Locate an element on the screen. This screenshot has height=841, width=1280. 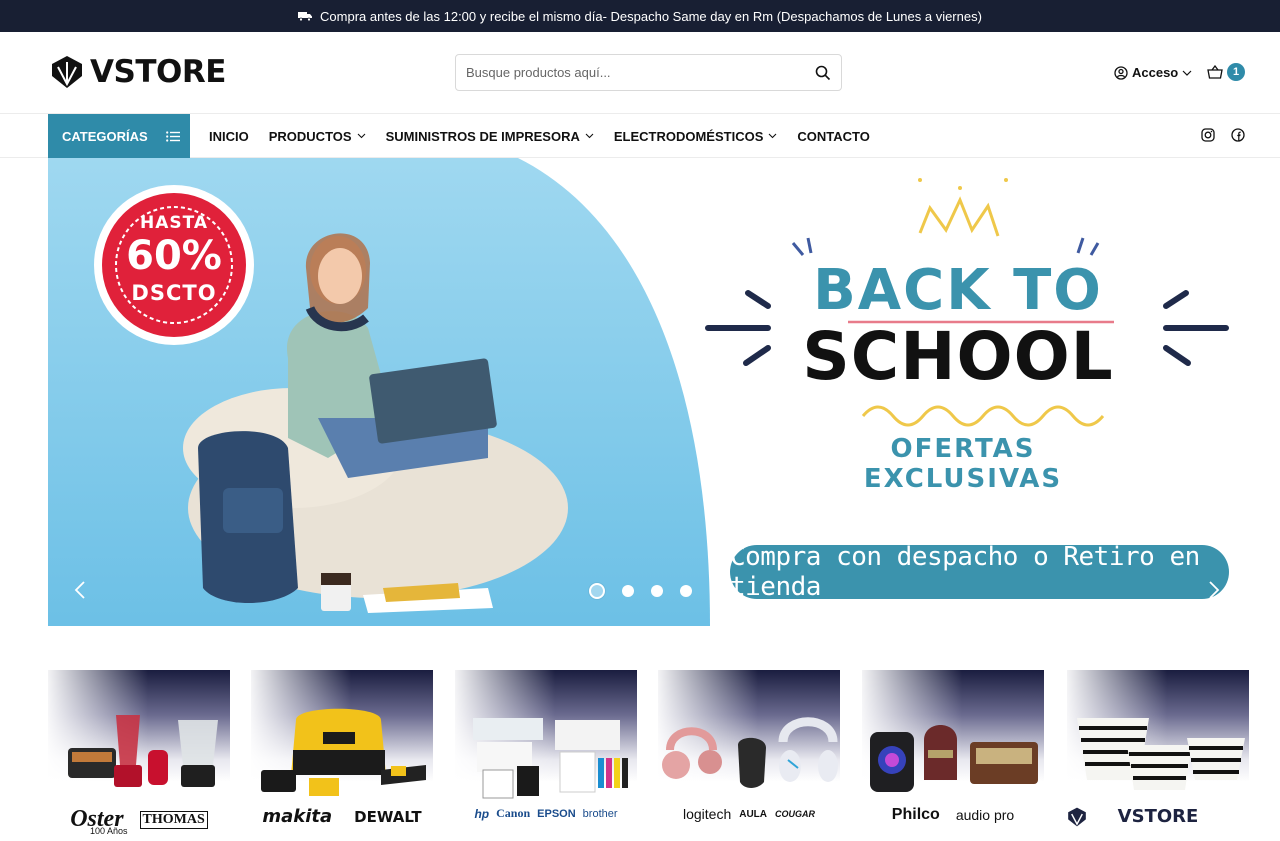
brand-logos-row: makita DEWALT is located at coordinates (342, 816).